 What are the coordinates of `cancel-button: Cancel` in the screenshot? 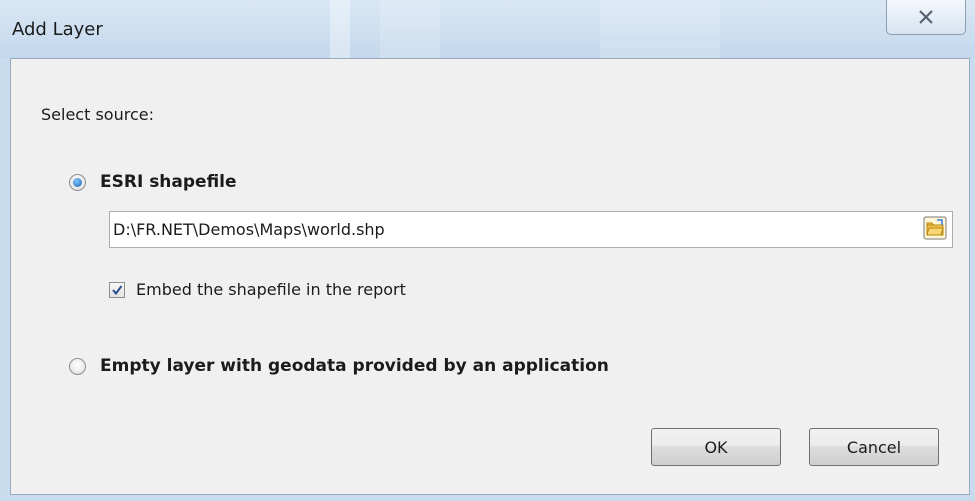 It's located at (874, 447).